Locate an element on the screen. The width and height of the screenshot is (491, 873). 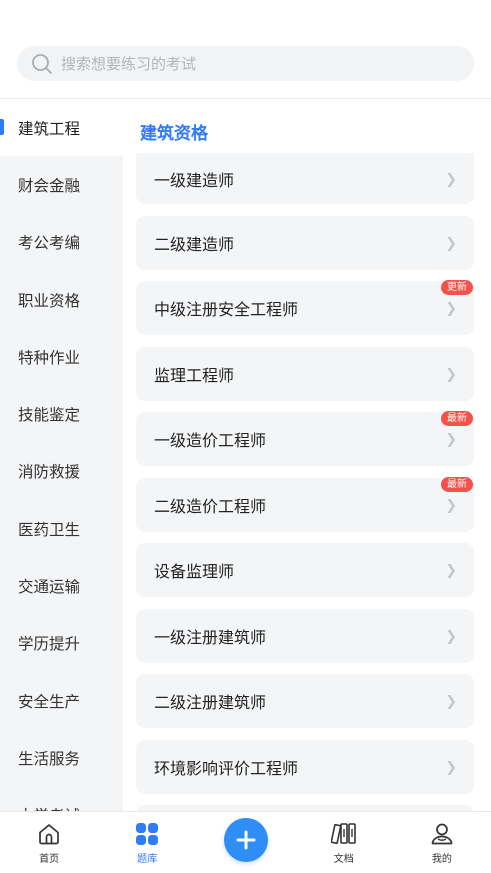
exam-card-label: 中级注册安全工程师 is located at coordinates (226, 310).